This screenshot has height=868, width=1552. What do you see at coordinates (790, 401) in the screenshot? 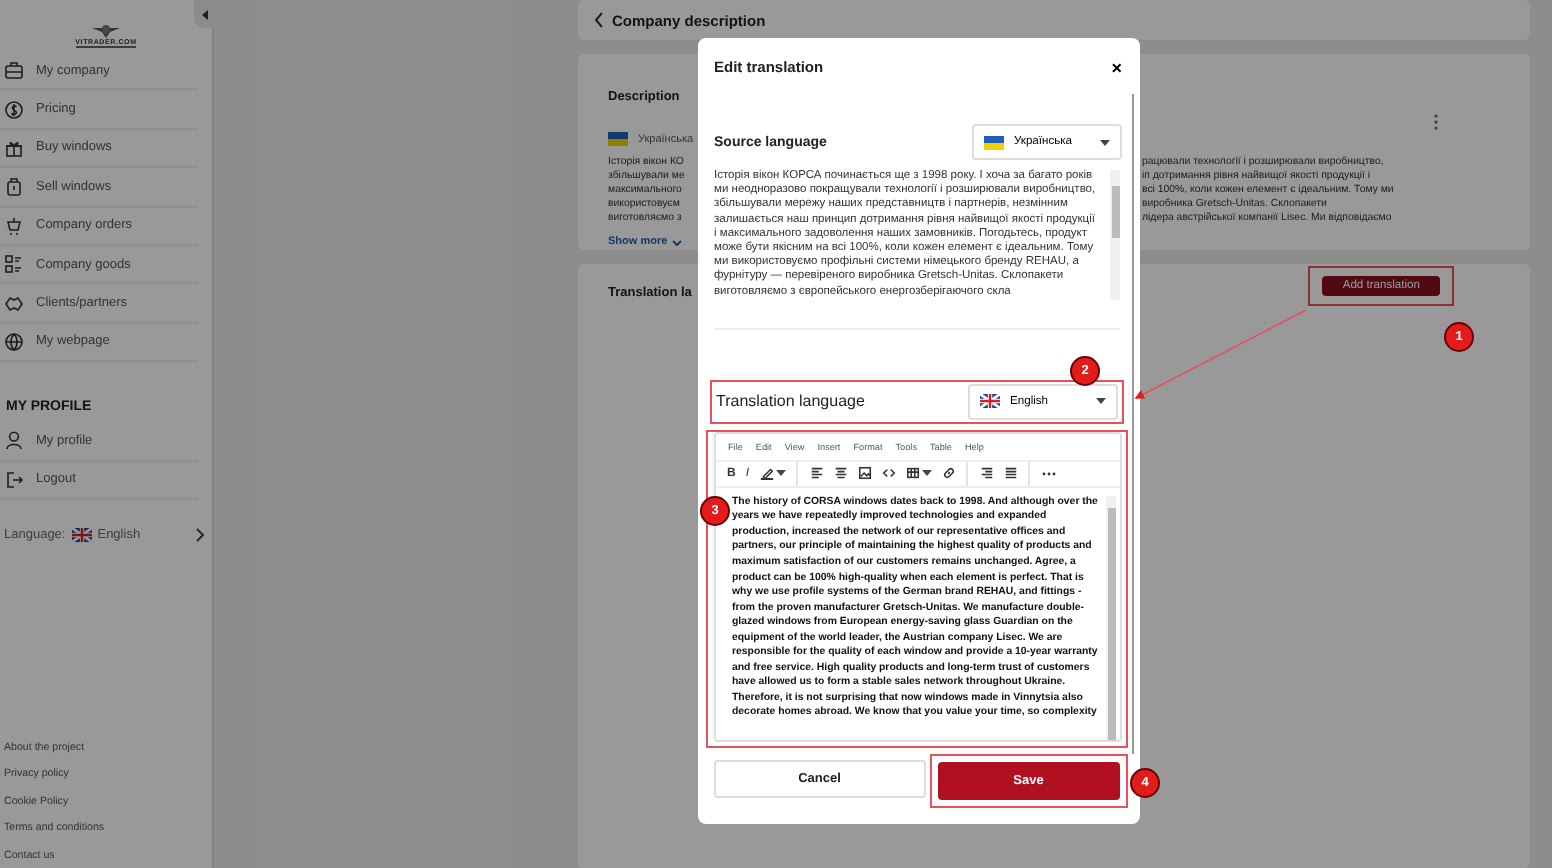
I see `field-label: Translation language` at bounding box center [790, 401].